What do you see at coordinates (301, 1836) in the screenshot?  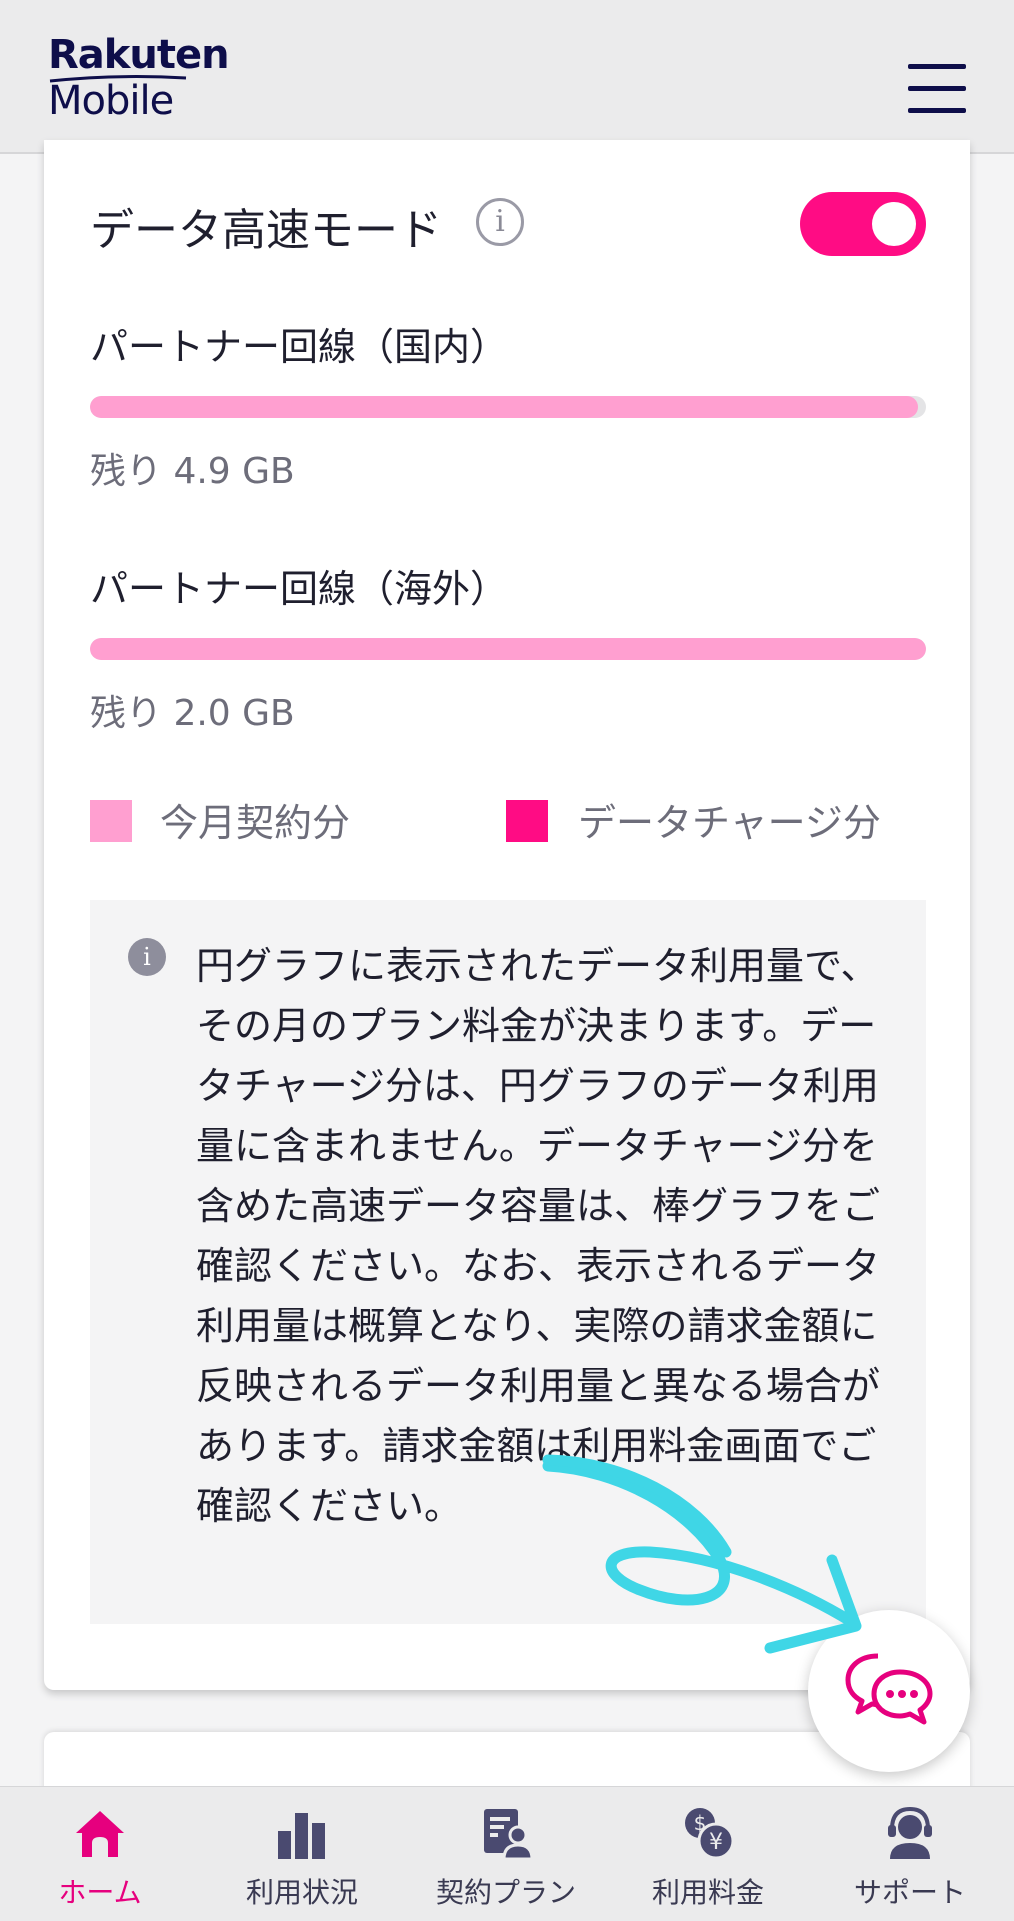 I see `bar-chart-icon` at bounding box center [301, 1836].